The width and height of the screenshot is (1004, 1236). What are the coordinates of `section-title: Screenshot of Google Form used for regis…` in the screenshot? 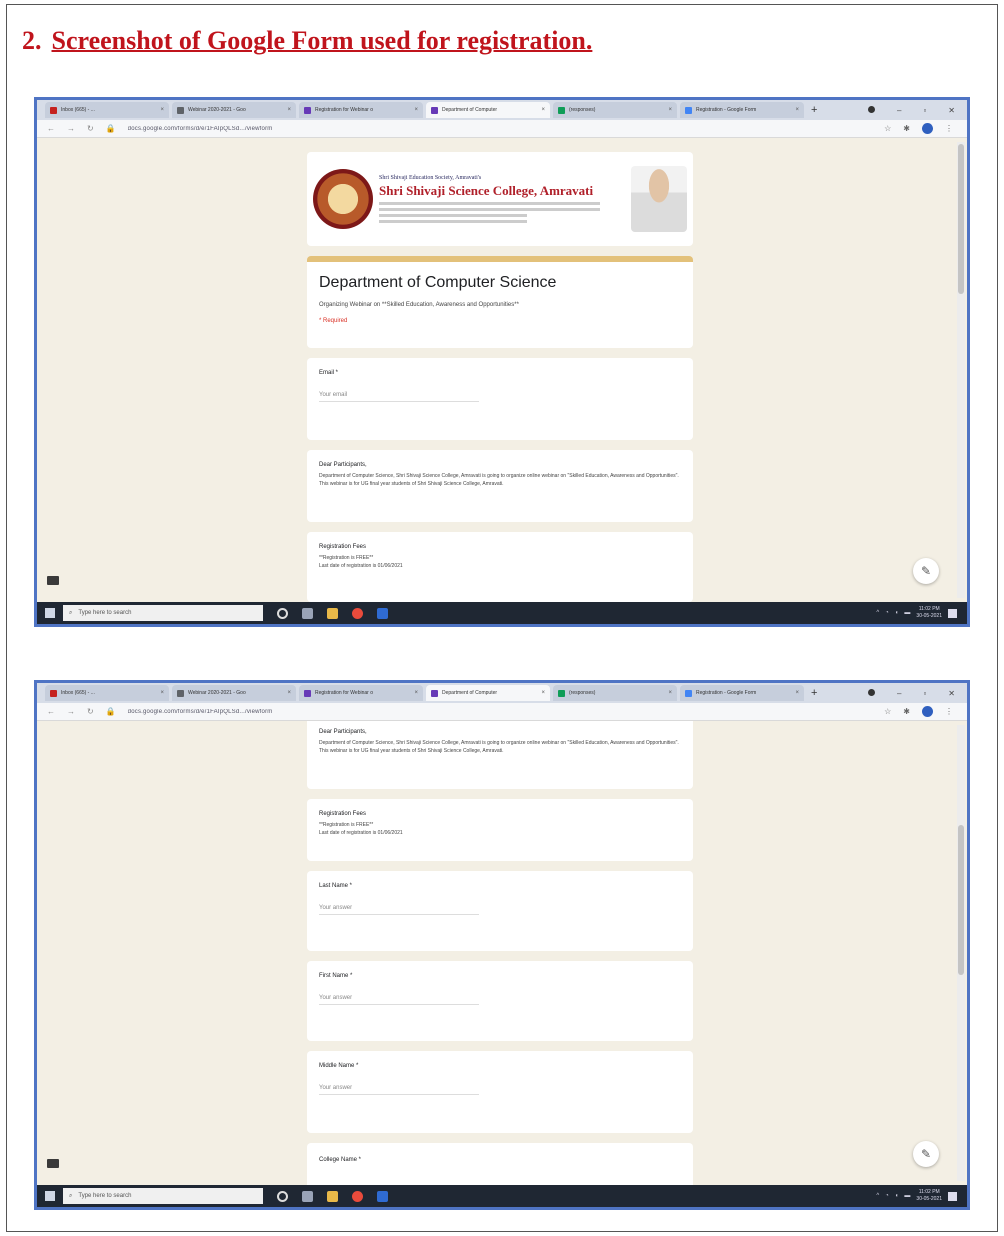 It's located at (322, 40).